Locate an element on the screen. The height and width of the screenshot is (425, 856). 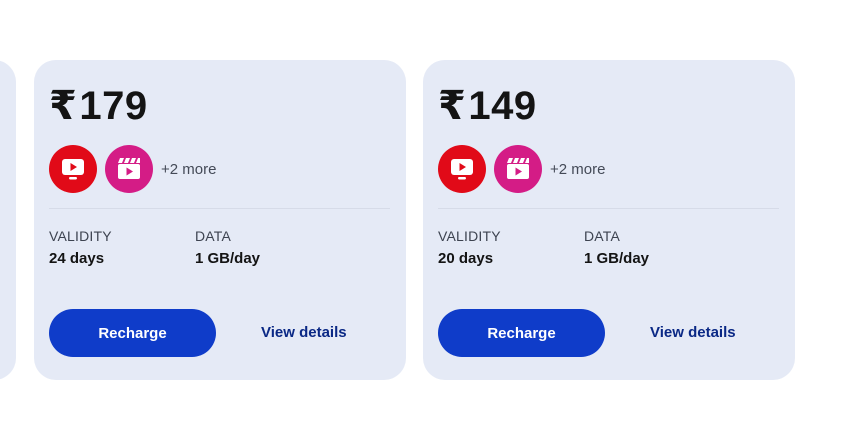
price-amount: 149 is located at coordinates (502, 106).